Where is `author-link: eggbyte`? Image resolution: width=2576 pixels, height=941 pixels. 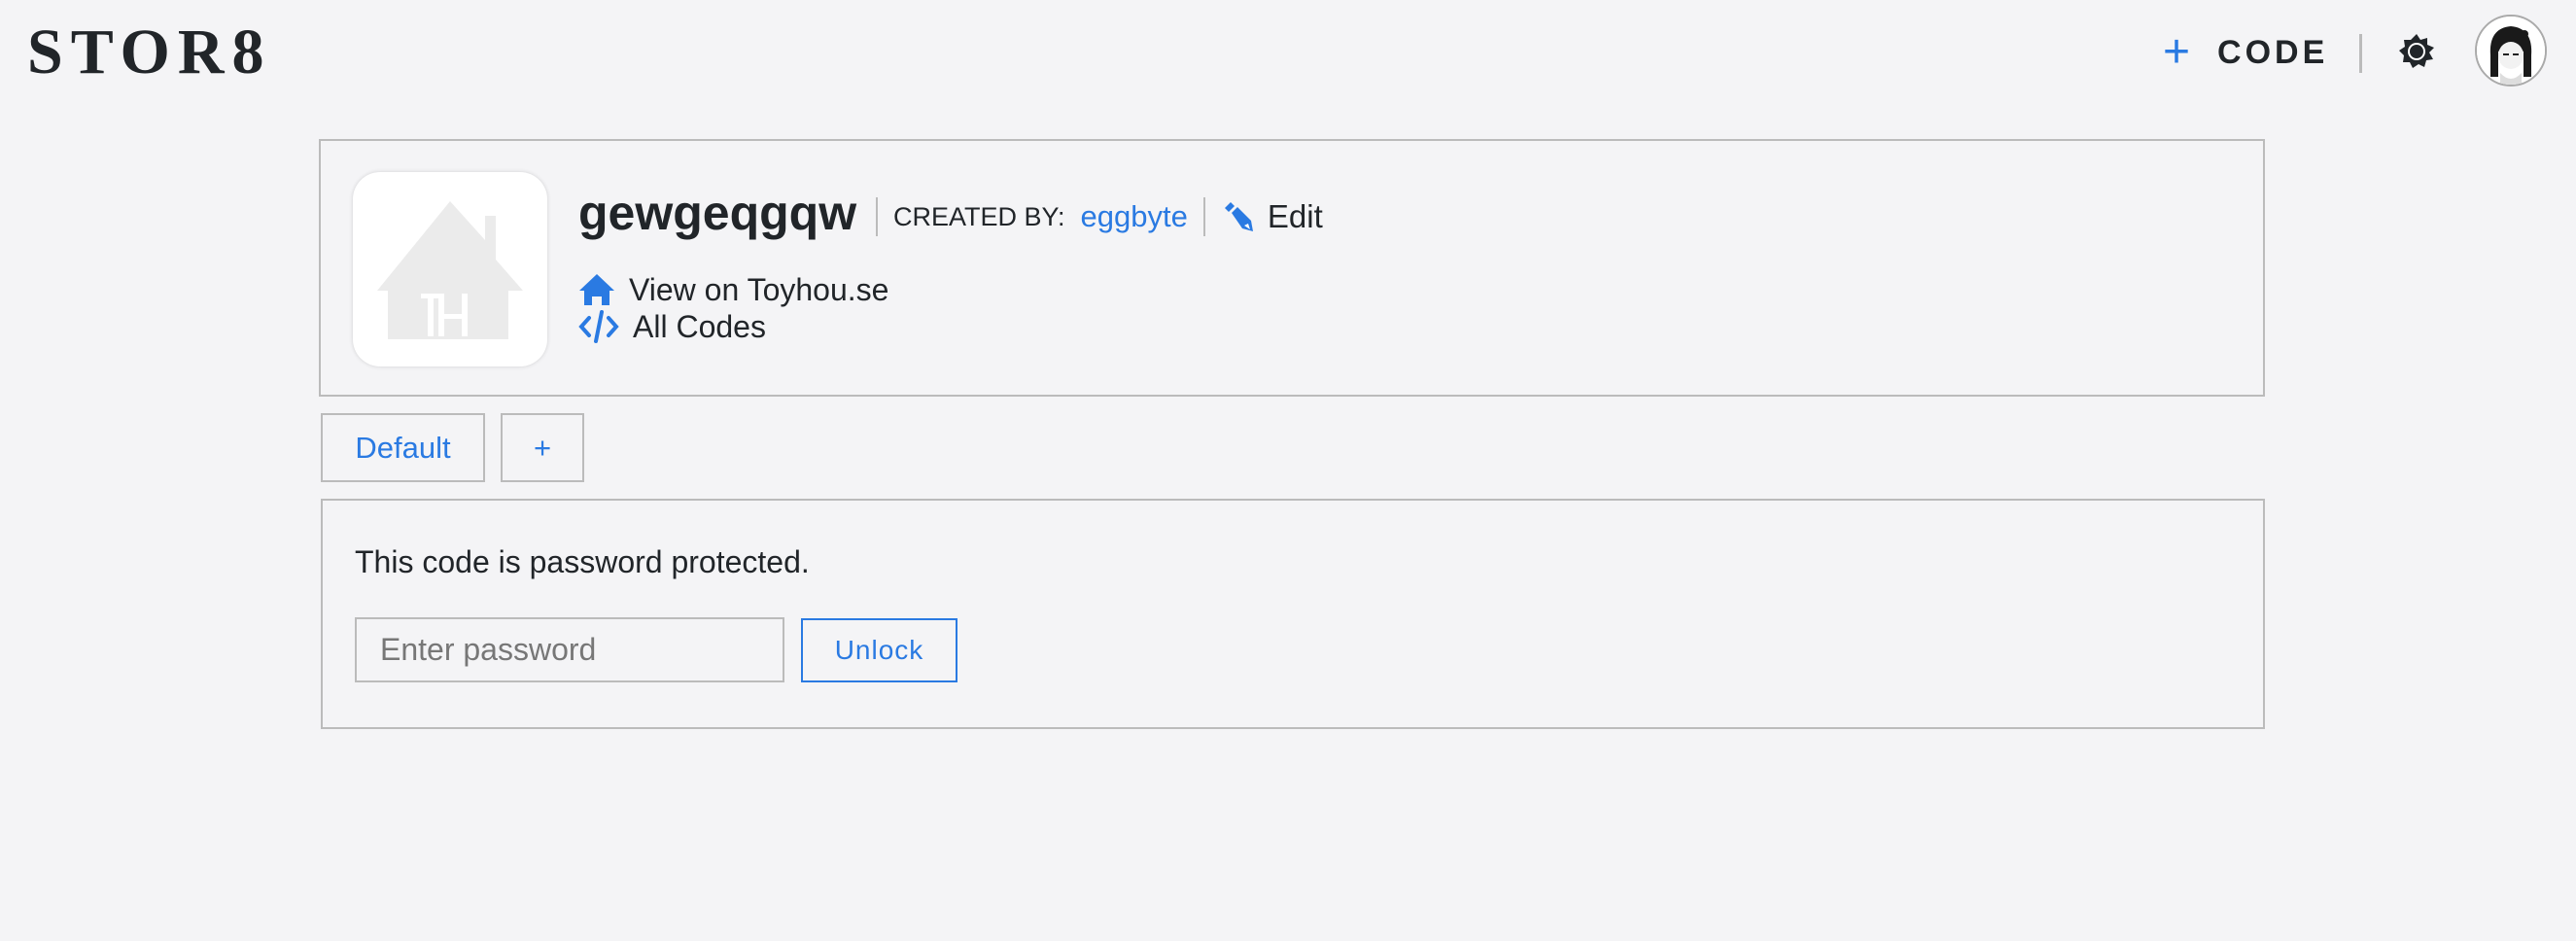 author-link: eggbyte is located at coordinates (1134, 216).